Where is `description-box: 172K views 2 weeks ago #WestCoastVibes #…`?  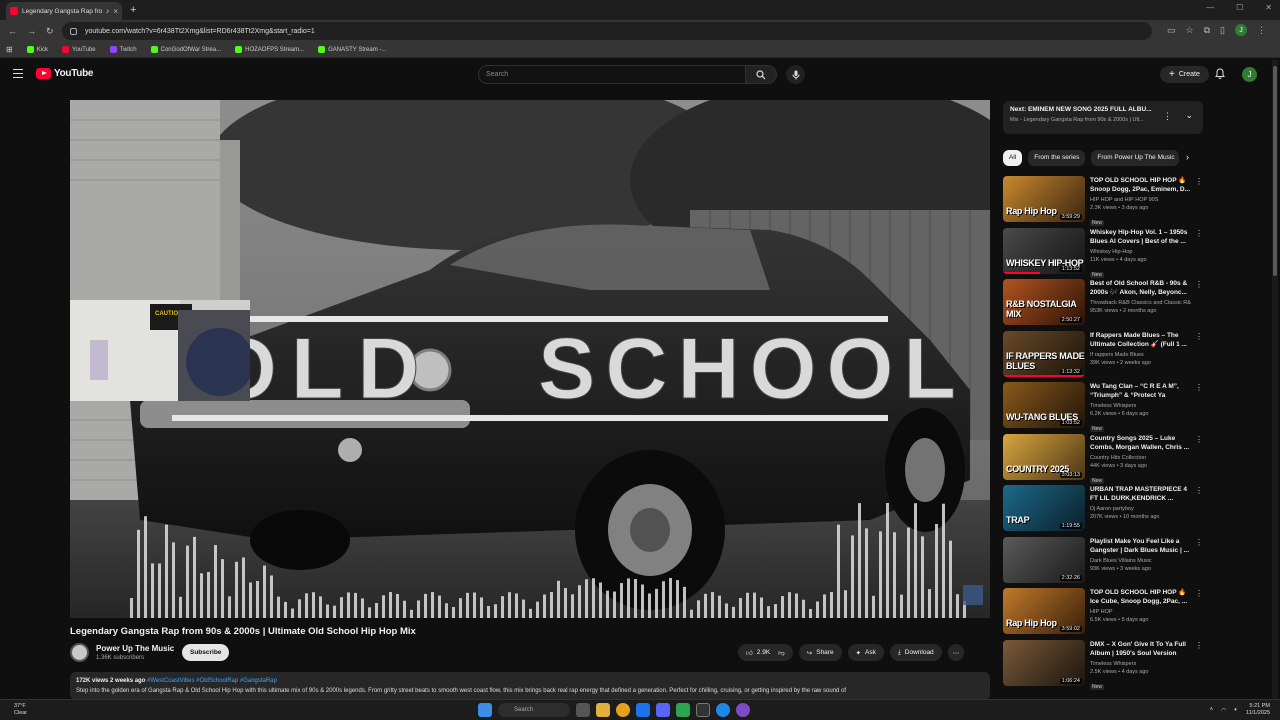 description-box: 172K views 2 weeks ago #WestCoastVibes #… is located at coordinates (530, 686).